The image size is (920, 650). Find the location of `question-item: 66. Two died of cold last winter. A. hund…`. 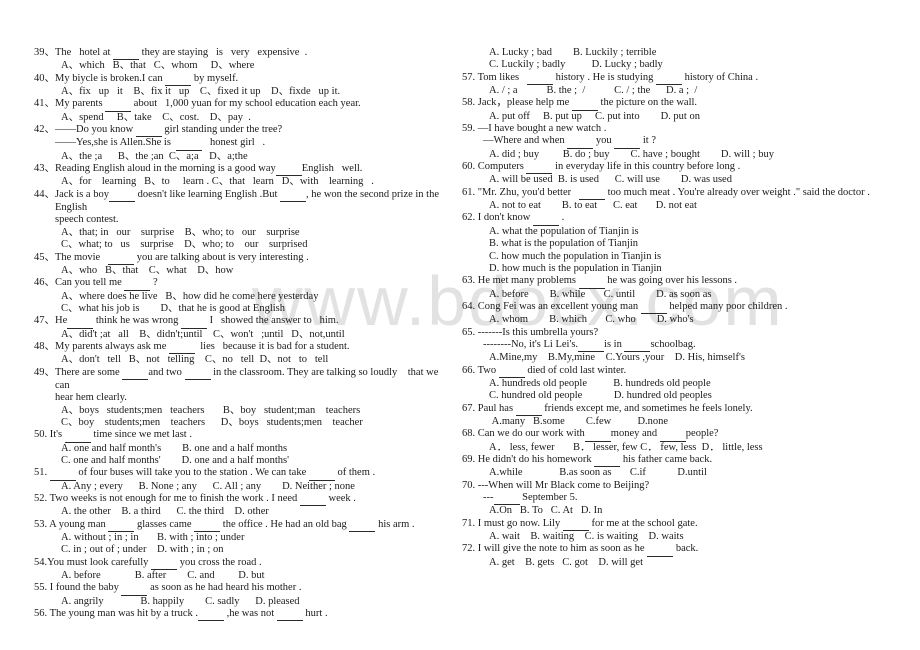

question-item: 66. Two died of cold last winter. A. hund… is located at coordinates (682, 384).